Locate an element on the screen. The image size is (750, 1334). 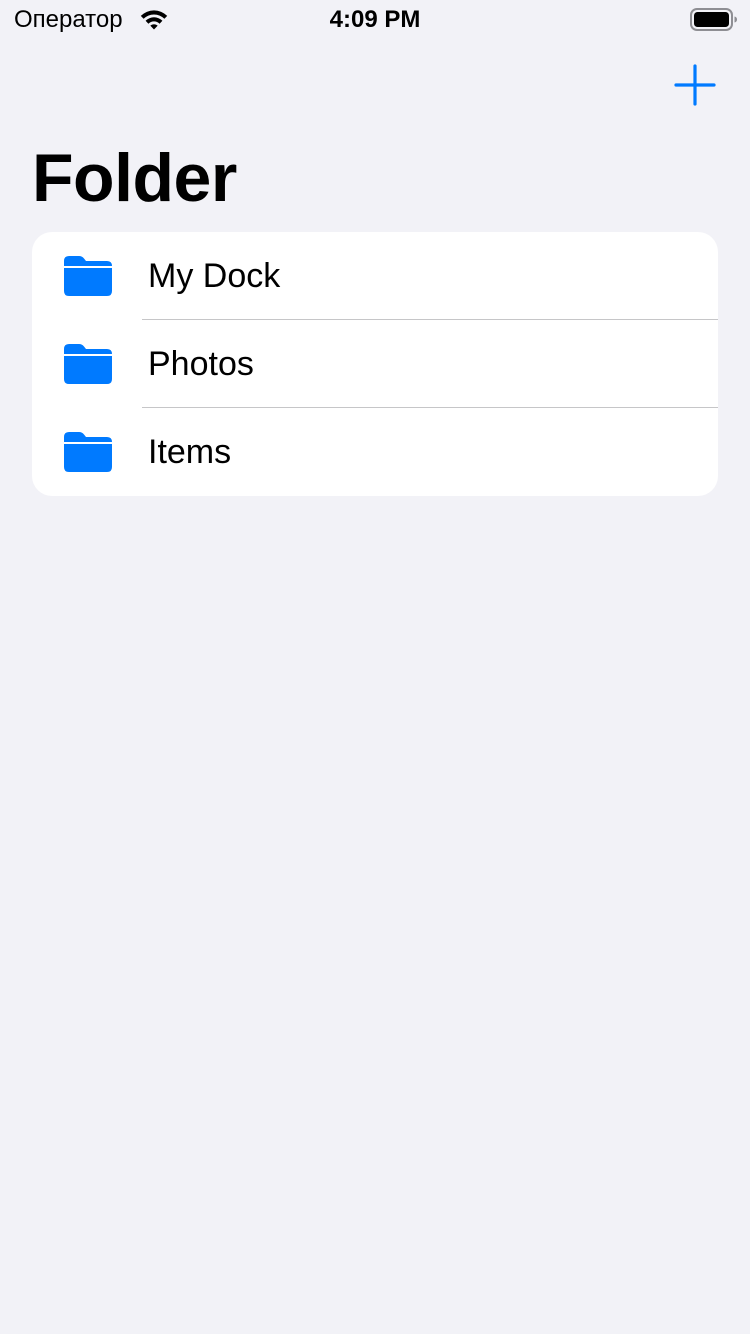
battery-icon is located at coordinates (714, 20).